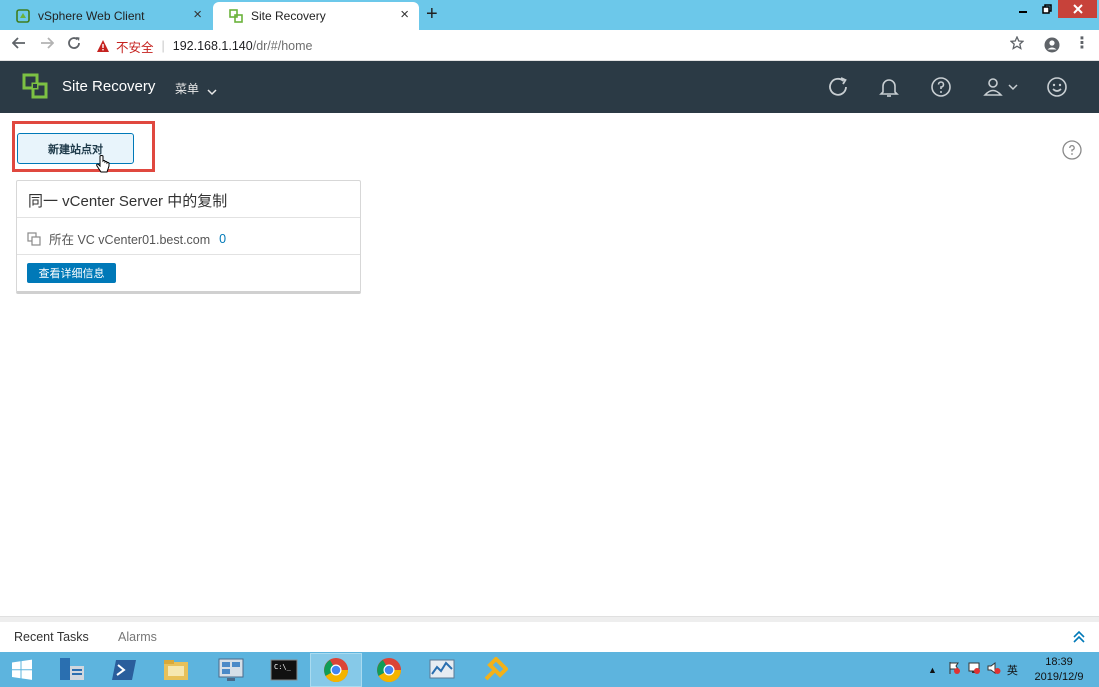  What do you see at coordinates (212, 90) in the screenshot?
I see `chevron-down-icon` at bounding box center [212, 90].